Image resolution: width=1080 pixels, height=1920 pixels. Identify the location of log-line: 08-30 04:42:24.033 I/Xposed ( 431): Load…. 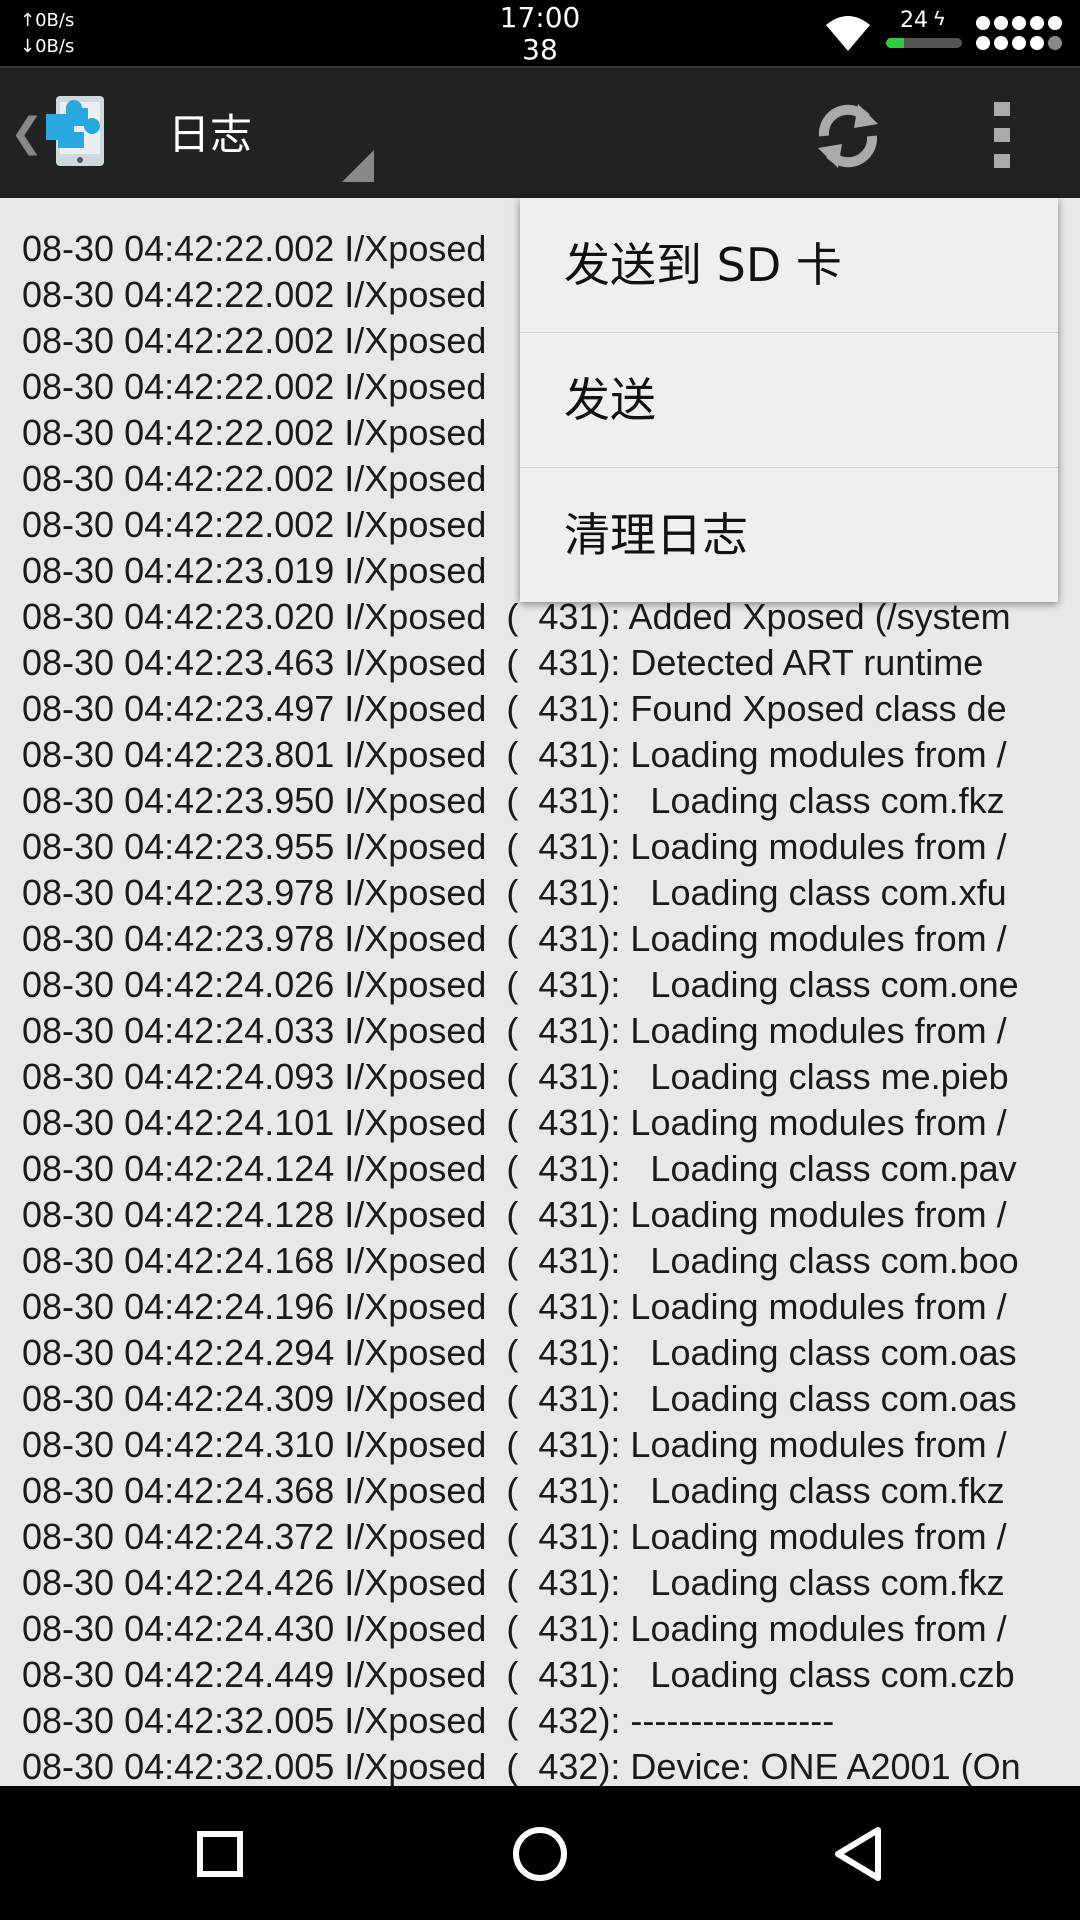
(514, 1030).